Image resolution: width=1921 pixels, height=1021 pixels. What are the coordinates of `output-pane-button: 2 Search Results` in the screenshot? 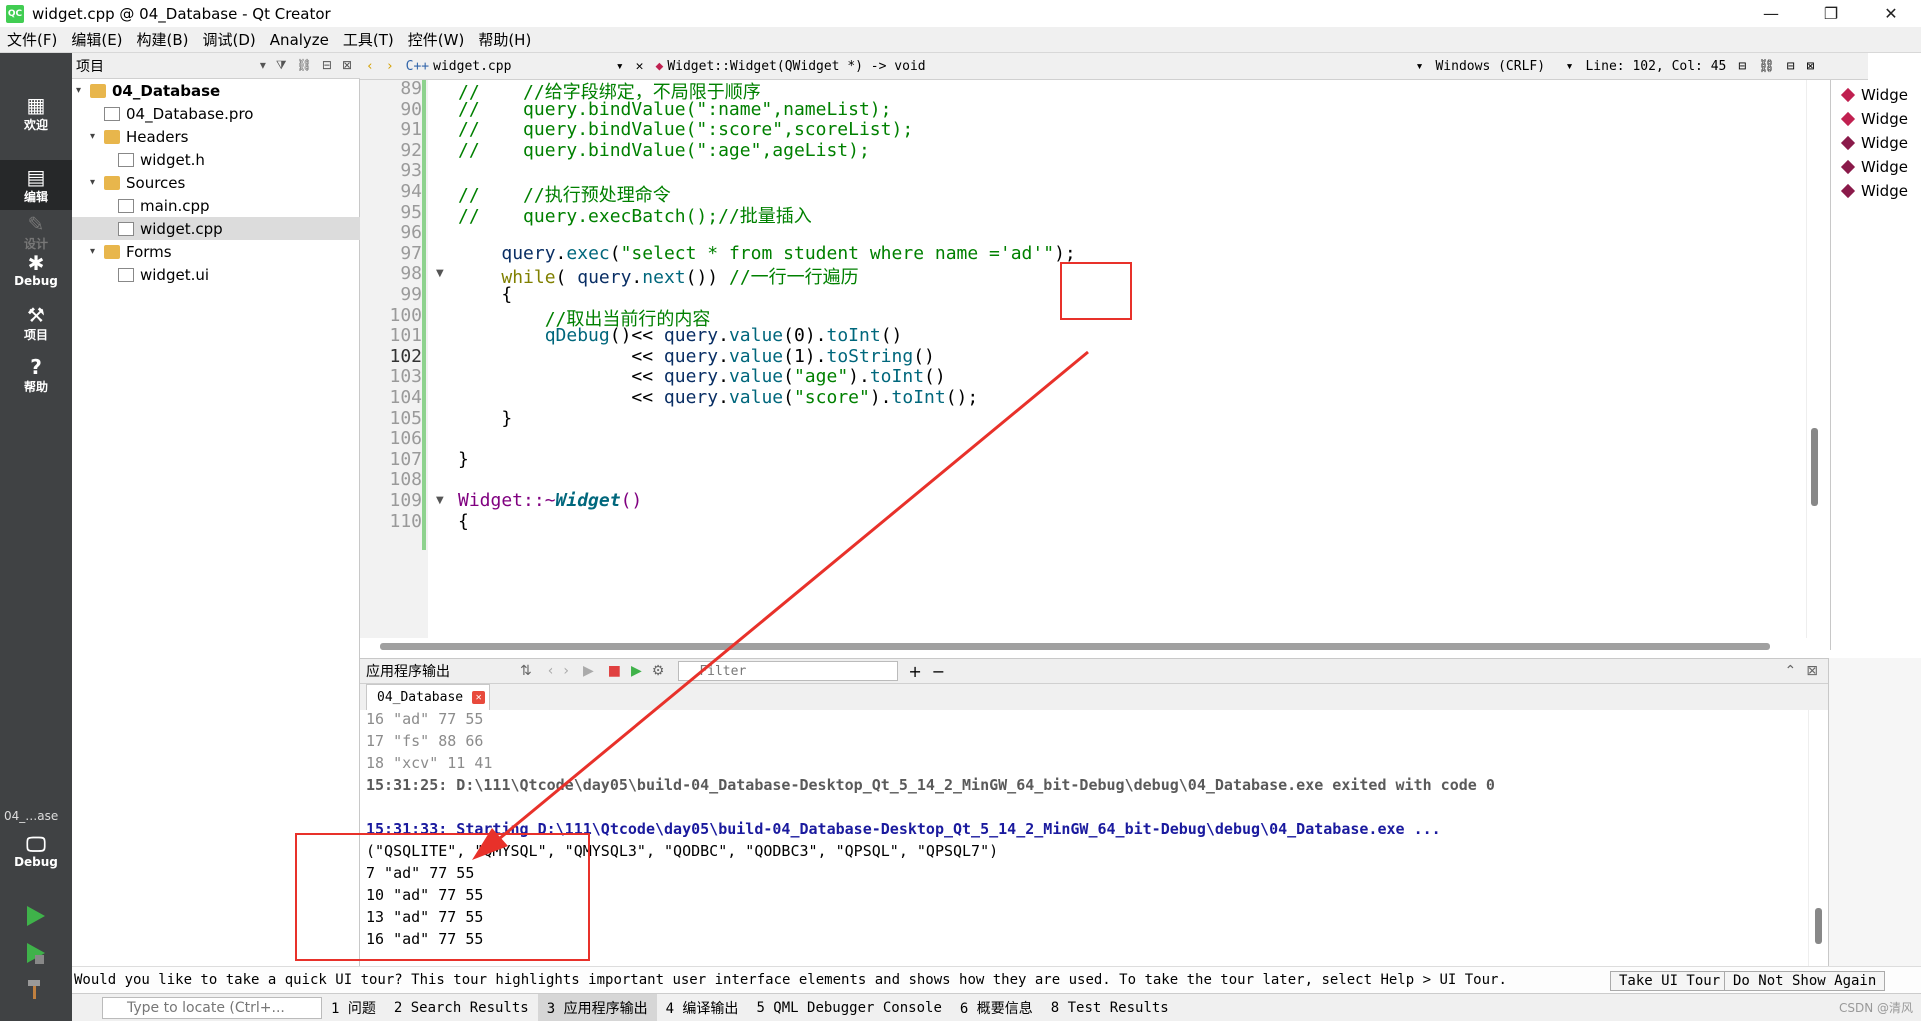 It's located at (461, 1007).